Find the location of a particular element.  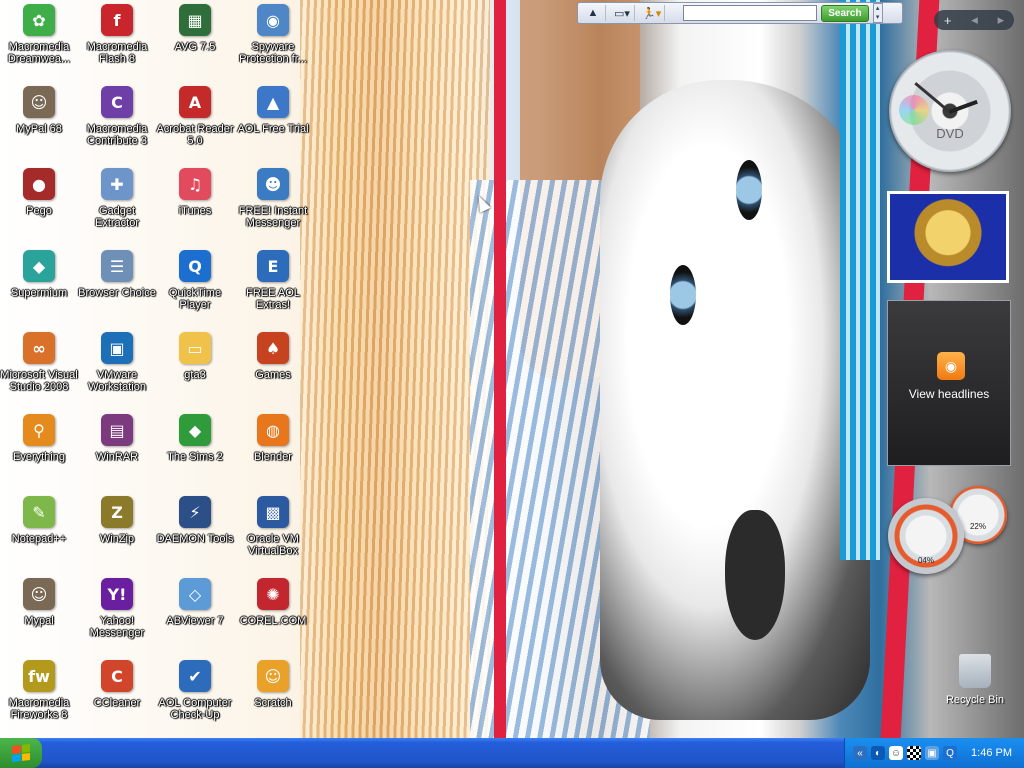

desktop-icon: ♠ Games is located at coordinates (273, 355).